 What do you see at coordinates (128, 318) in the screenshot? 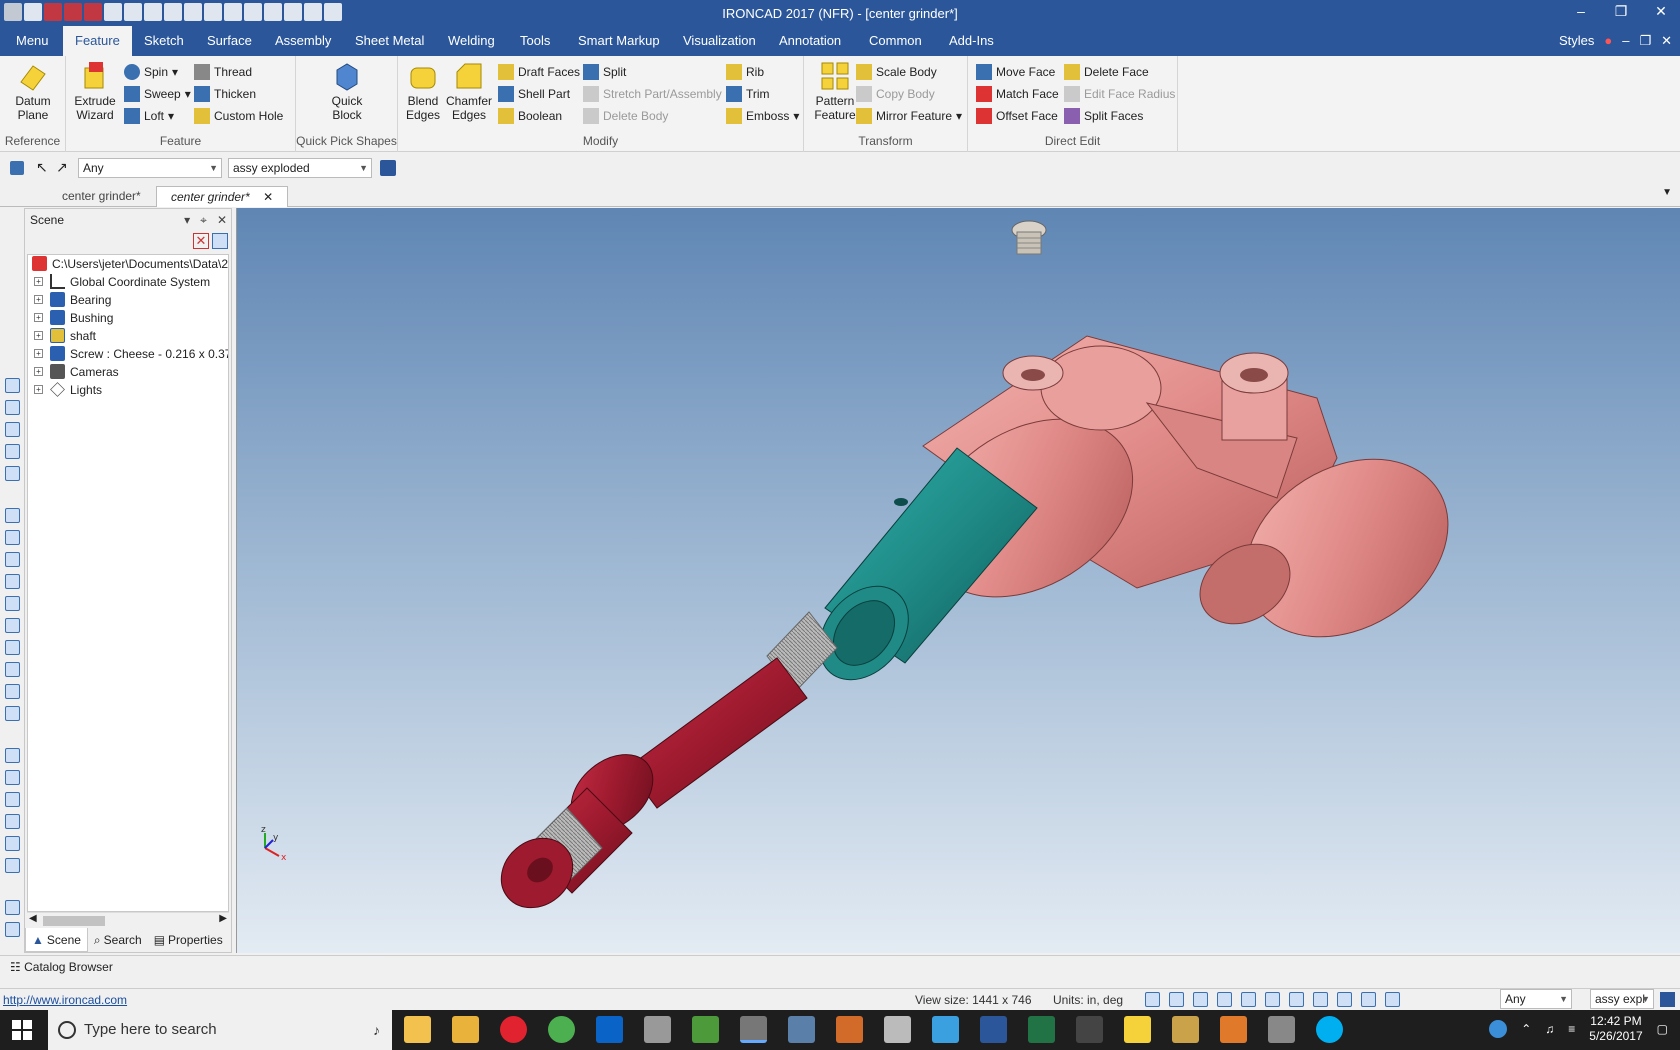
I see `tree-item-bushing: + Bushing` at bounding box center [128, 318].